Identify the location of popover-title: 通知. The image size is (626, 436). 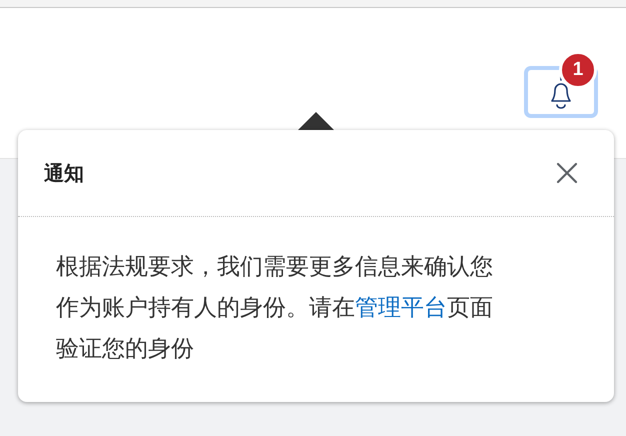
(64, 173).